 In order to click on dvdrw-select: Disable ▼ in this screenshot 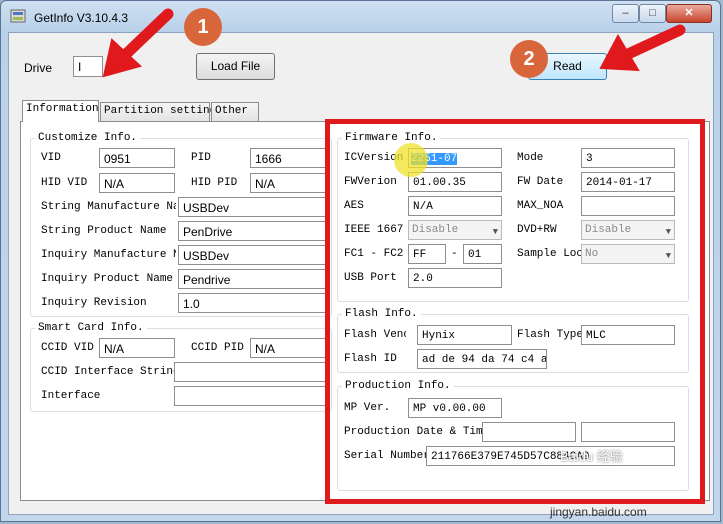, I will do `click(628, 230)`.